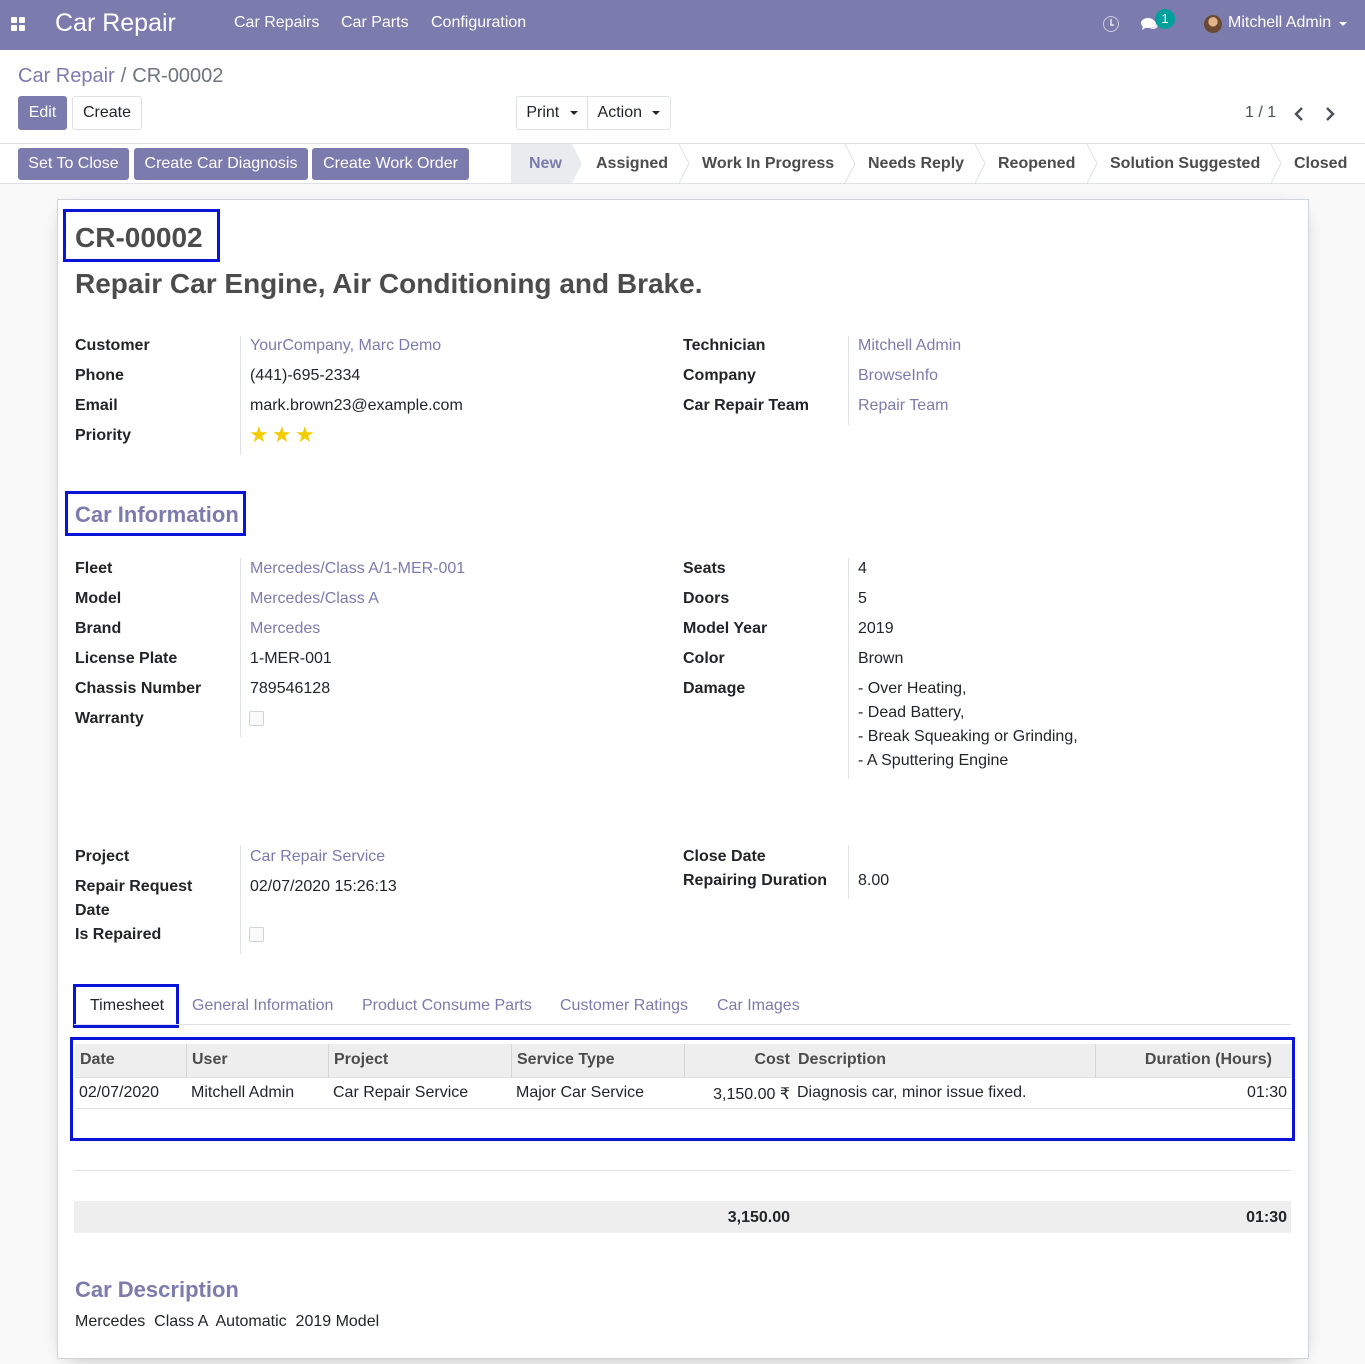 Image resolution: width=1365 pixels, height=1364 pixels. What do you see at coordinates (305, 375) in the screenshot?
I see `phone-value: (441)-695-2334` at bounding box center [305, 375].